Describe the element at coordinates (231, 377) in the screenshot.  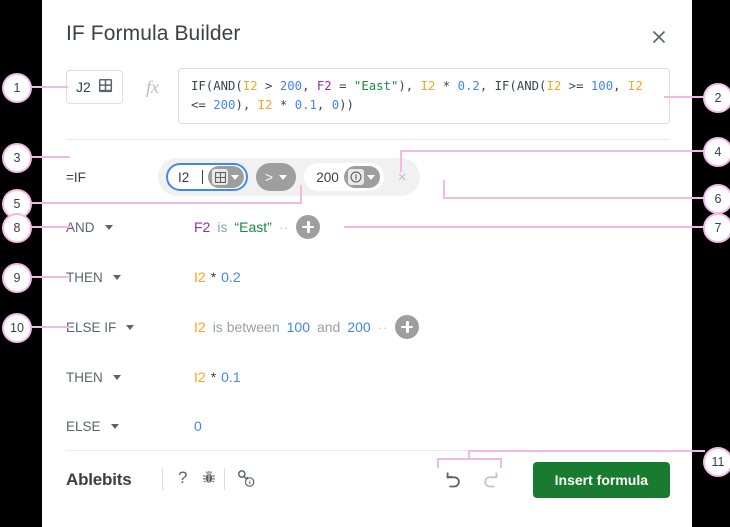
I see `then-2-value: 0.1` at that location.